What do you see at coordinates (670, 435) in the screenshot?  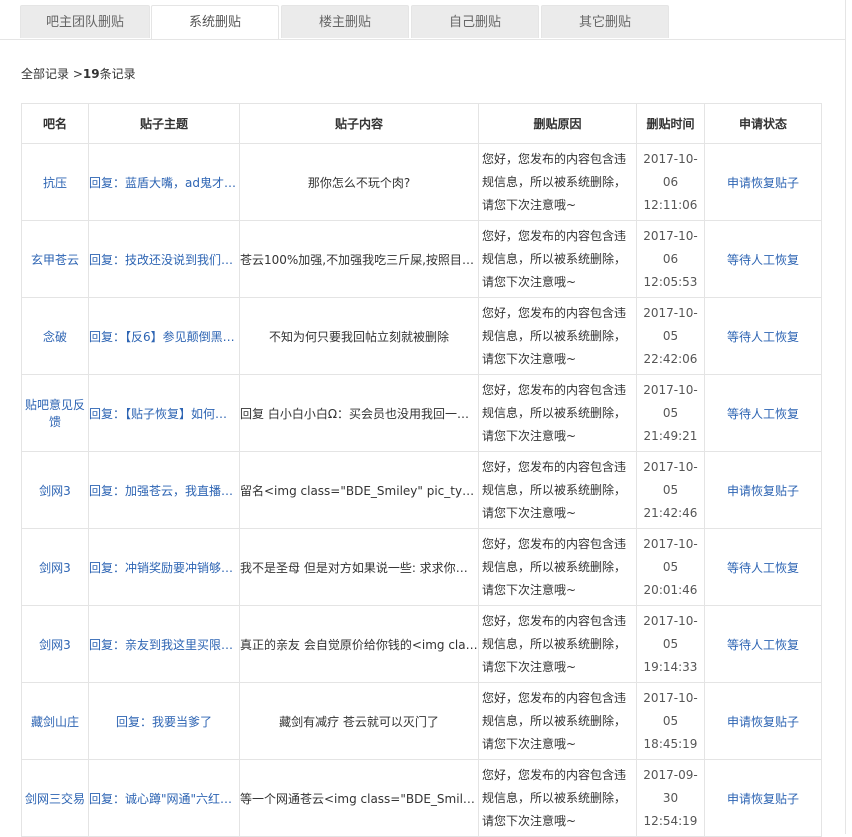 I see `delete-clock: 21:49:21` at bounding box center [670, 435].